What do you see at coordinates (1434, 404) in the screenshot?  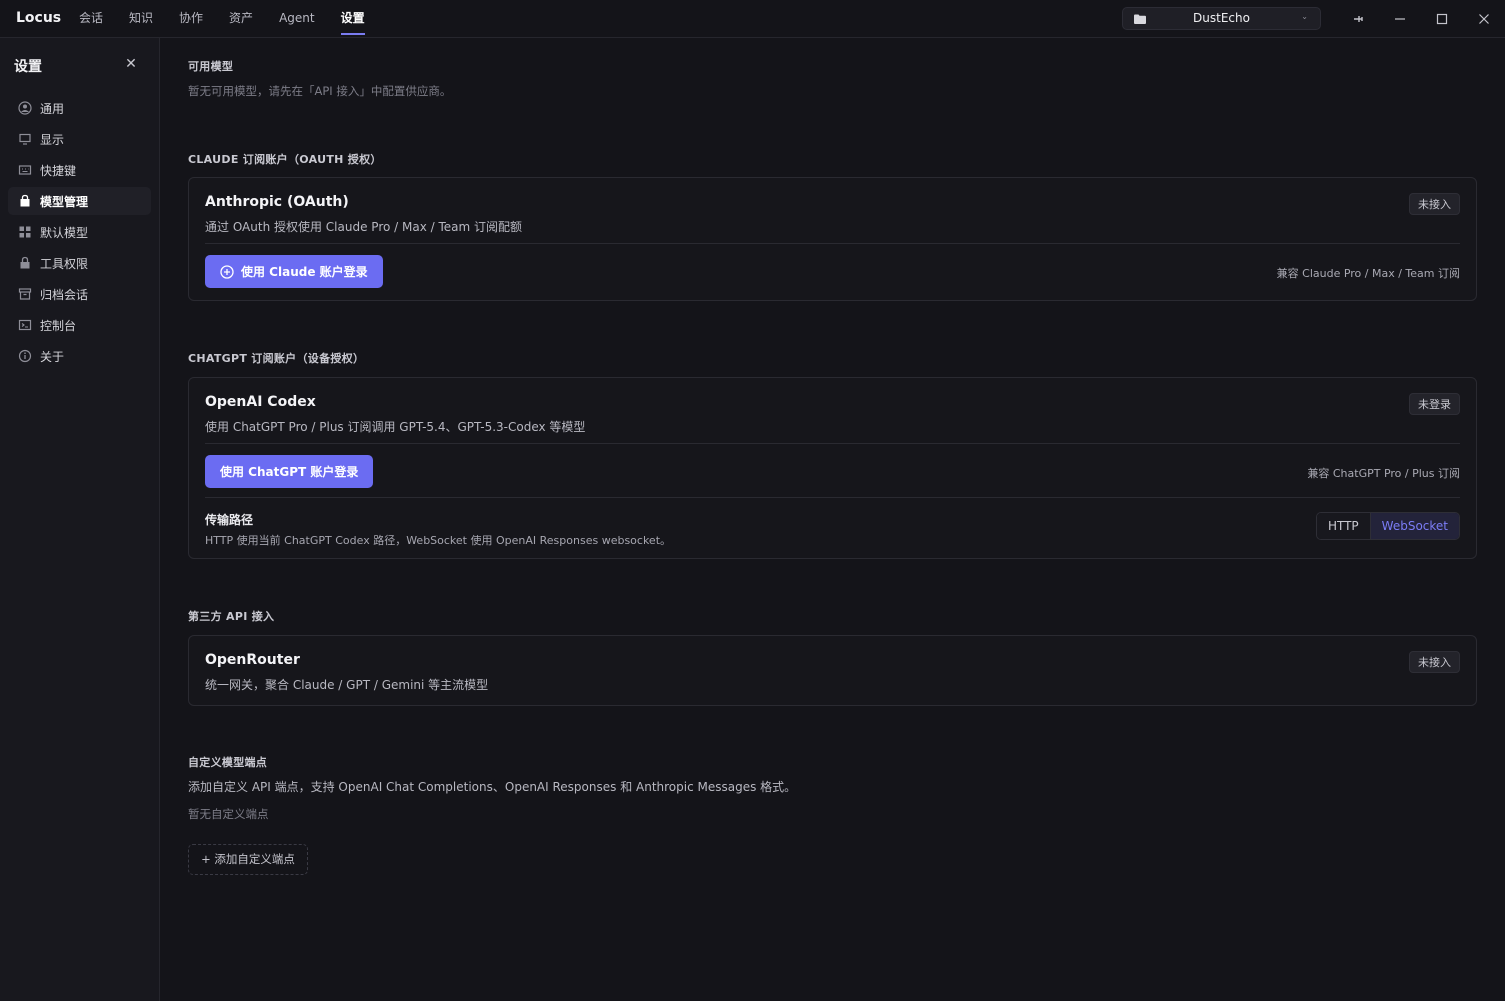 I see `status-badge: 未登录` at bounding box center [1434, 404].